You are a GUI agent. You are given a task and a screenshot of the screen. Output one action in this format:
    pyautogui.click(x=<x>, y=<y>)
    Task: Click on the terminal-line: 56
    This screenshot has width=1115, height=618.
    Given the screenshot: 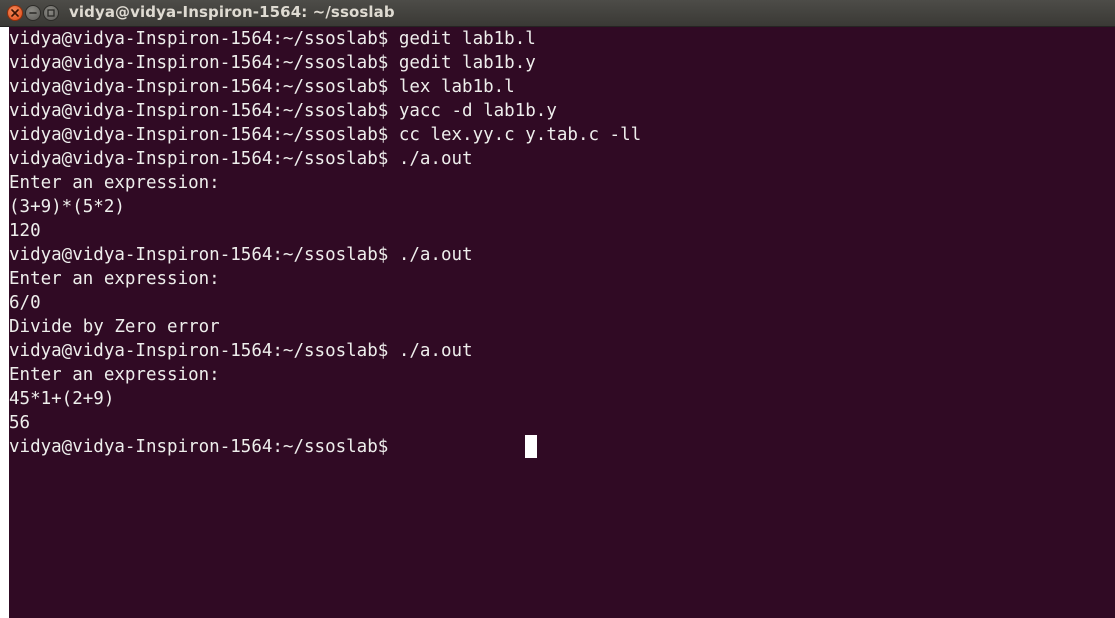 What is the action you would take?
    pyautogui.click(x=20, y=423)
    